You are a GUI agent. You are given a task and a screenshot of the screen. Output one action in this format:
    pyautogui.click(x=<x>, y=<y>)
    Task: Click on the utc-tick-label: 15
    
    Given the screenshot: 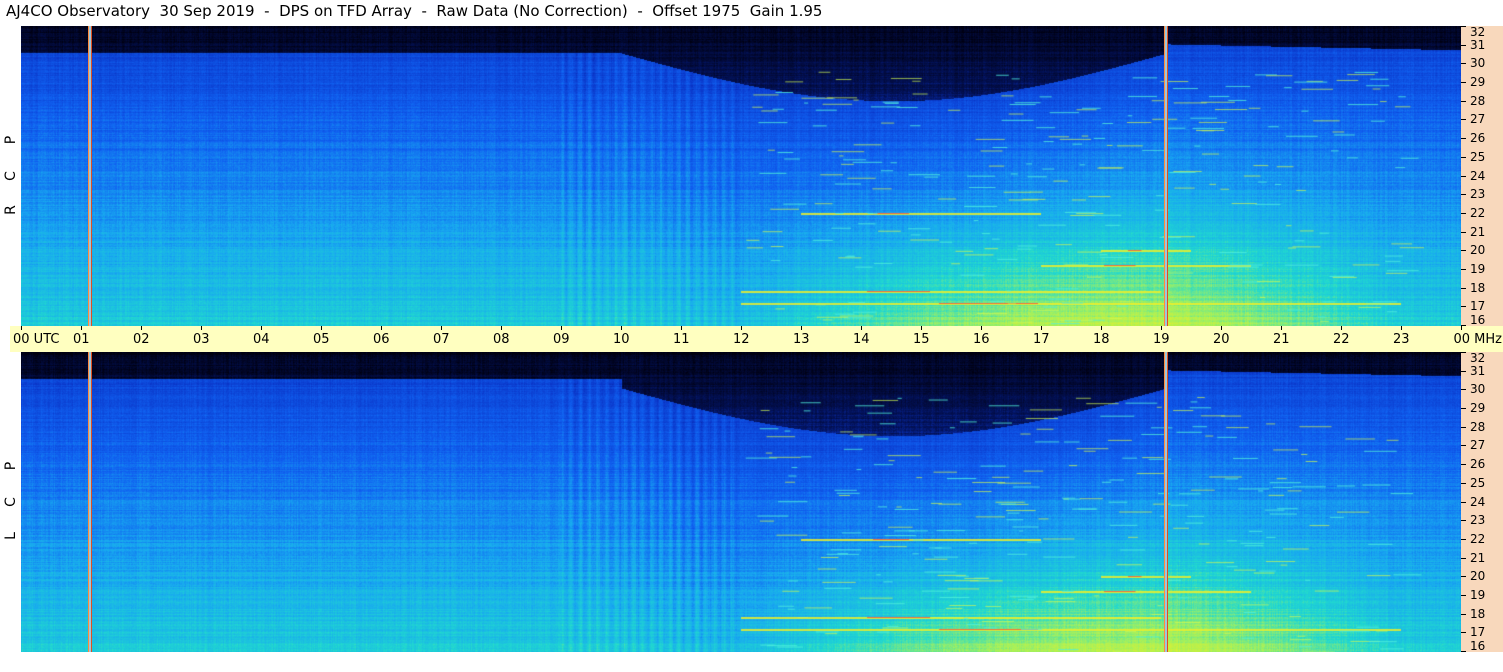 What is the action you would take?
    pyautogui.click(x=921, y=339)
    